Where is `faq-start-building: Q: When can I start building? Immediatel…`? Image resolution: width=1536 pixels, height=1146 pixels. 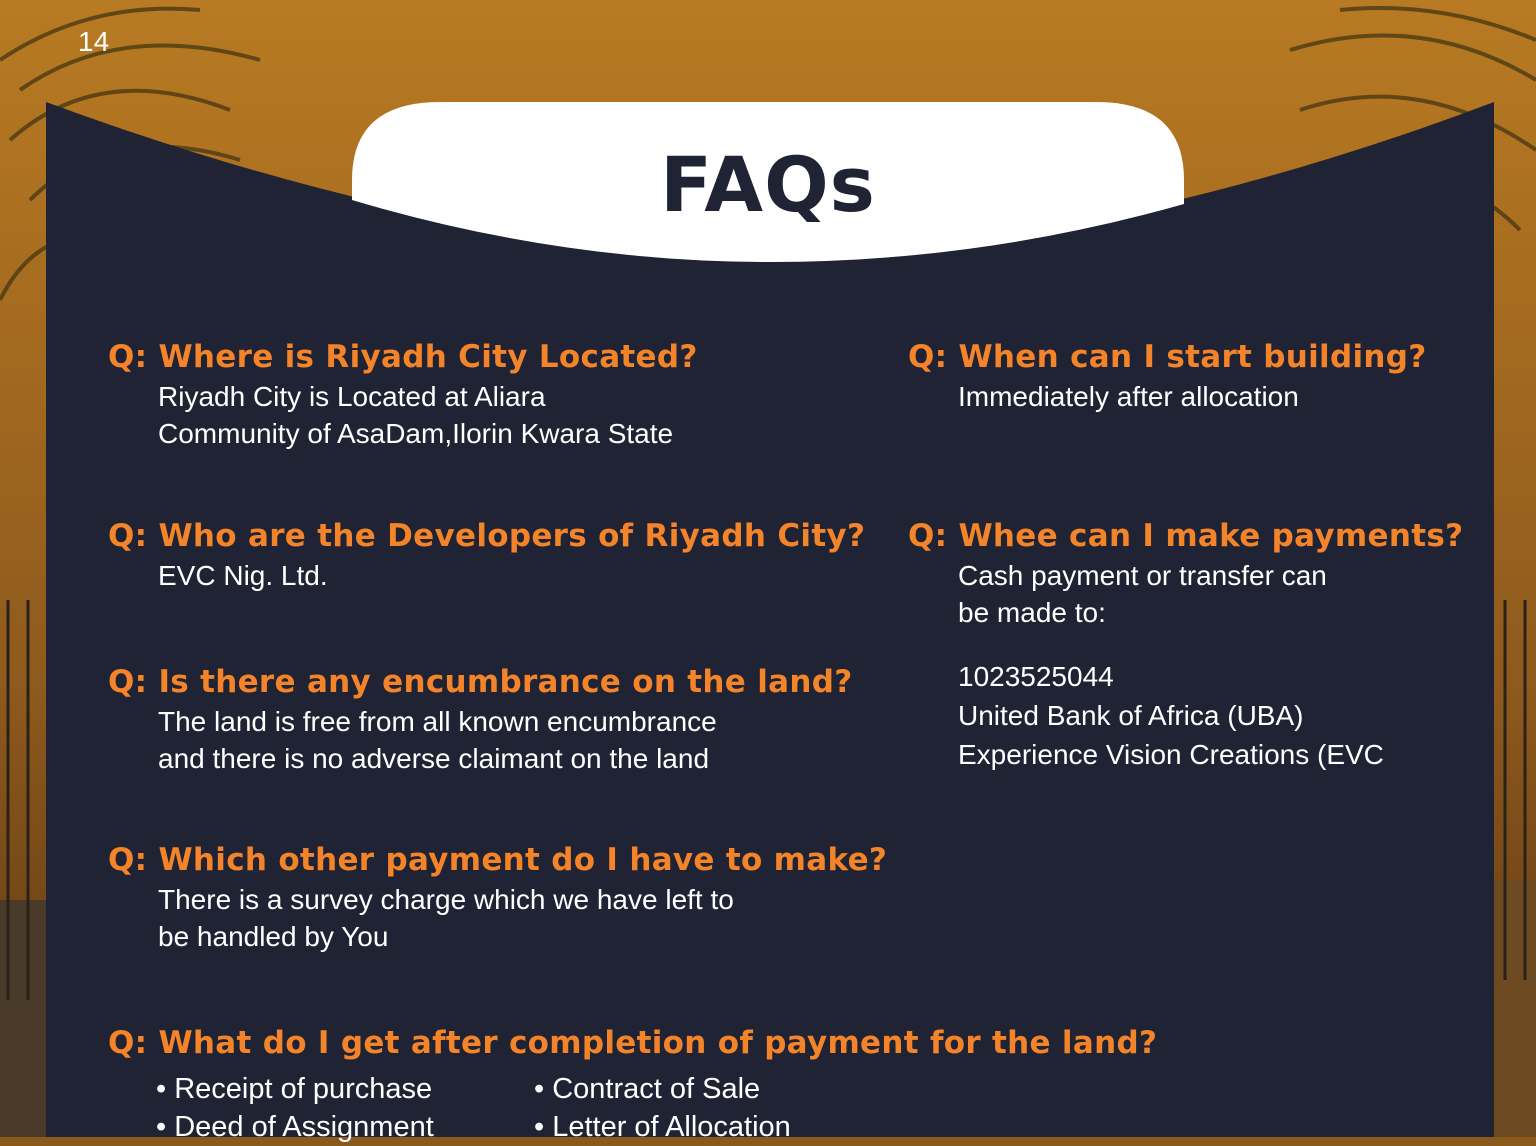
faq-start-building: Q: When can I start building? Immediatel… is located at coordinates (1167, 376).